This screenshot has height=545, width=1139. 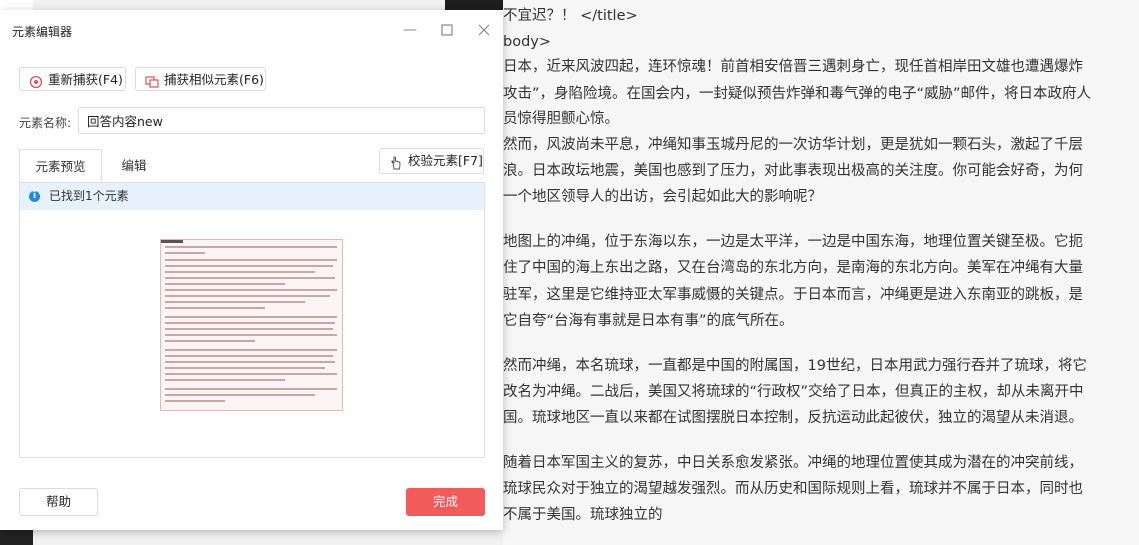 What do you see at coordinates (793, 489) in the screenshot?
I see `editor-line: 琉球民众对于独立的渴望越发强烈。而从历史和国际规则上看，琉球并不属于日本，同时也` at bounding box center [793, 489].